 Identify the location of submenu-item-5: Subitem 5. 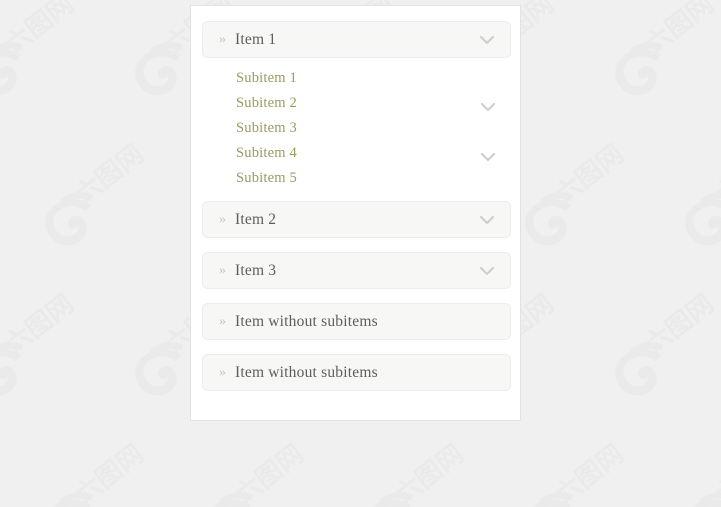
(356, 178).